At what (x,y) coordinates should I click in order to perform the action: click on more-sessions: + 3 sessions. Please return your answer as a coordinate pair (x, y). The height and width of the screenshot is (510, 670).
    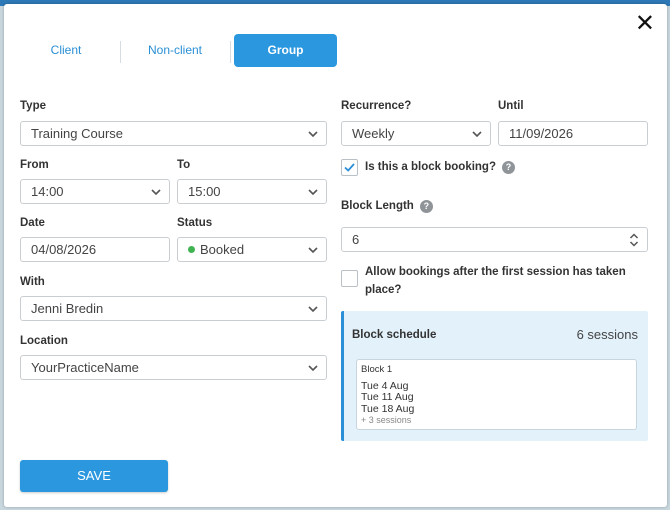
    Looking at the image, I should click on (386, 420).